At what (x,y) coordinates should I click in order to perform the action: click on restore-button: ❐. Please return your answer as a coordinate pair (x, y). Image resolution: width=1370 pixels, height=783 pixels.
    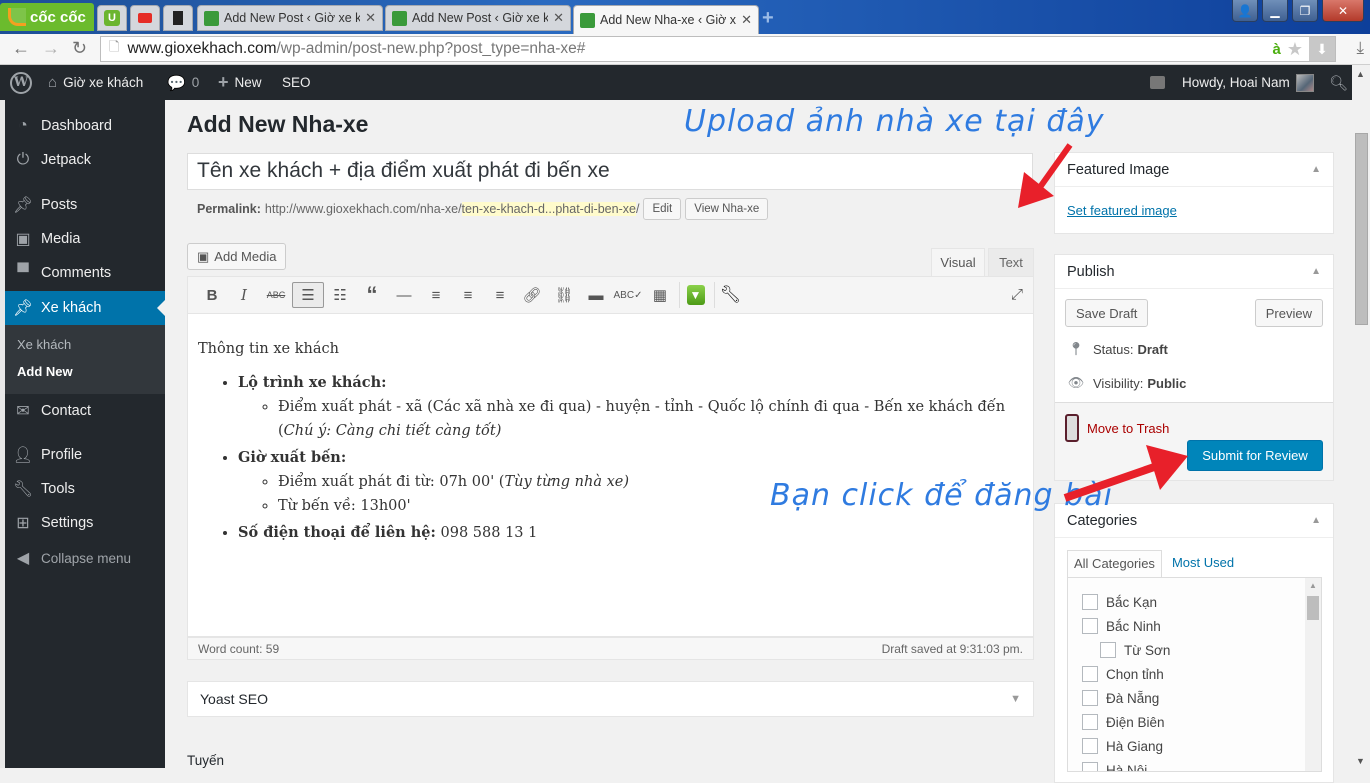
    Looking at the image, I should click on (1305, 11).